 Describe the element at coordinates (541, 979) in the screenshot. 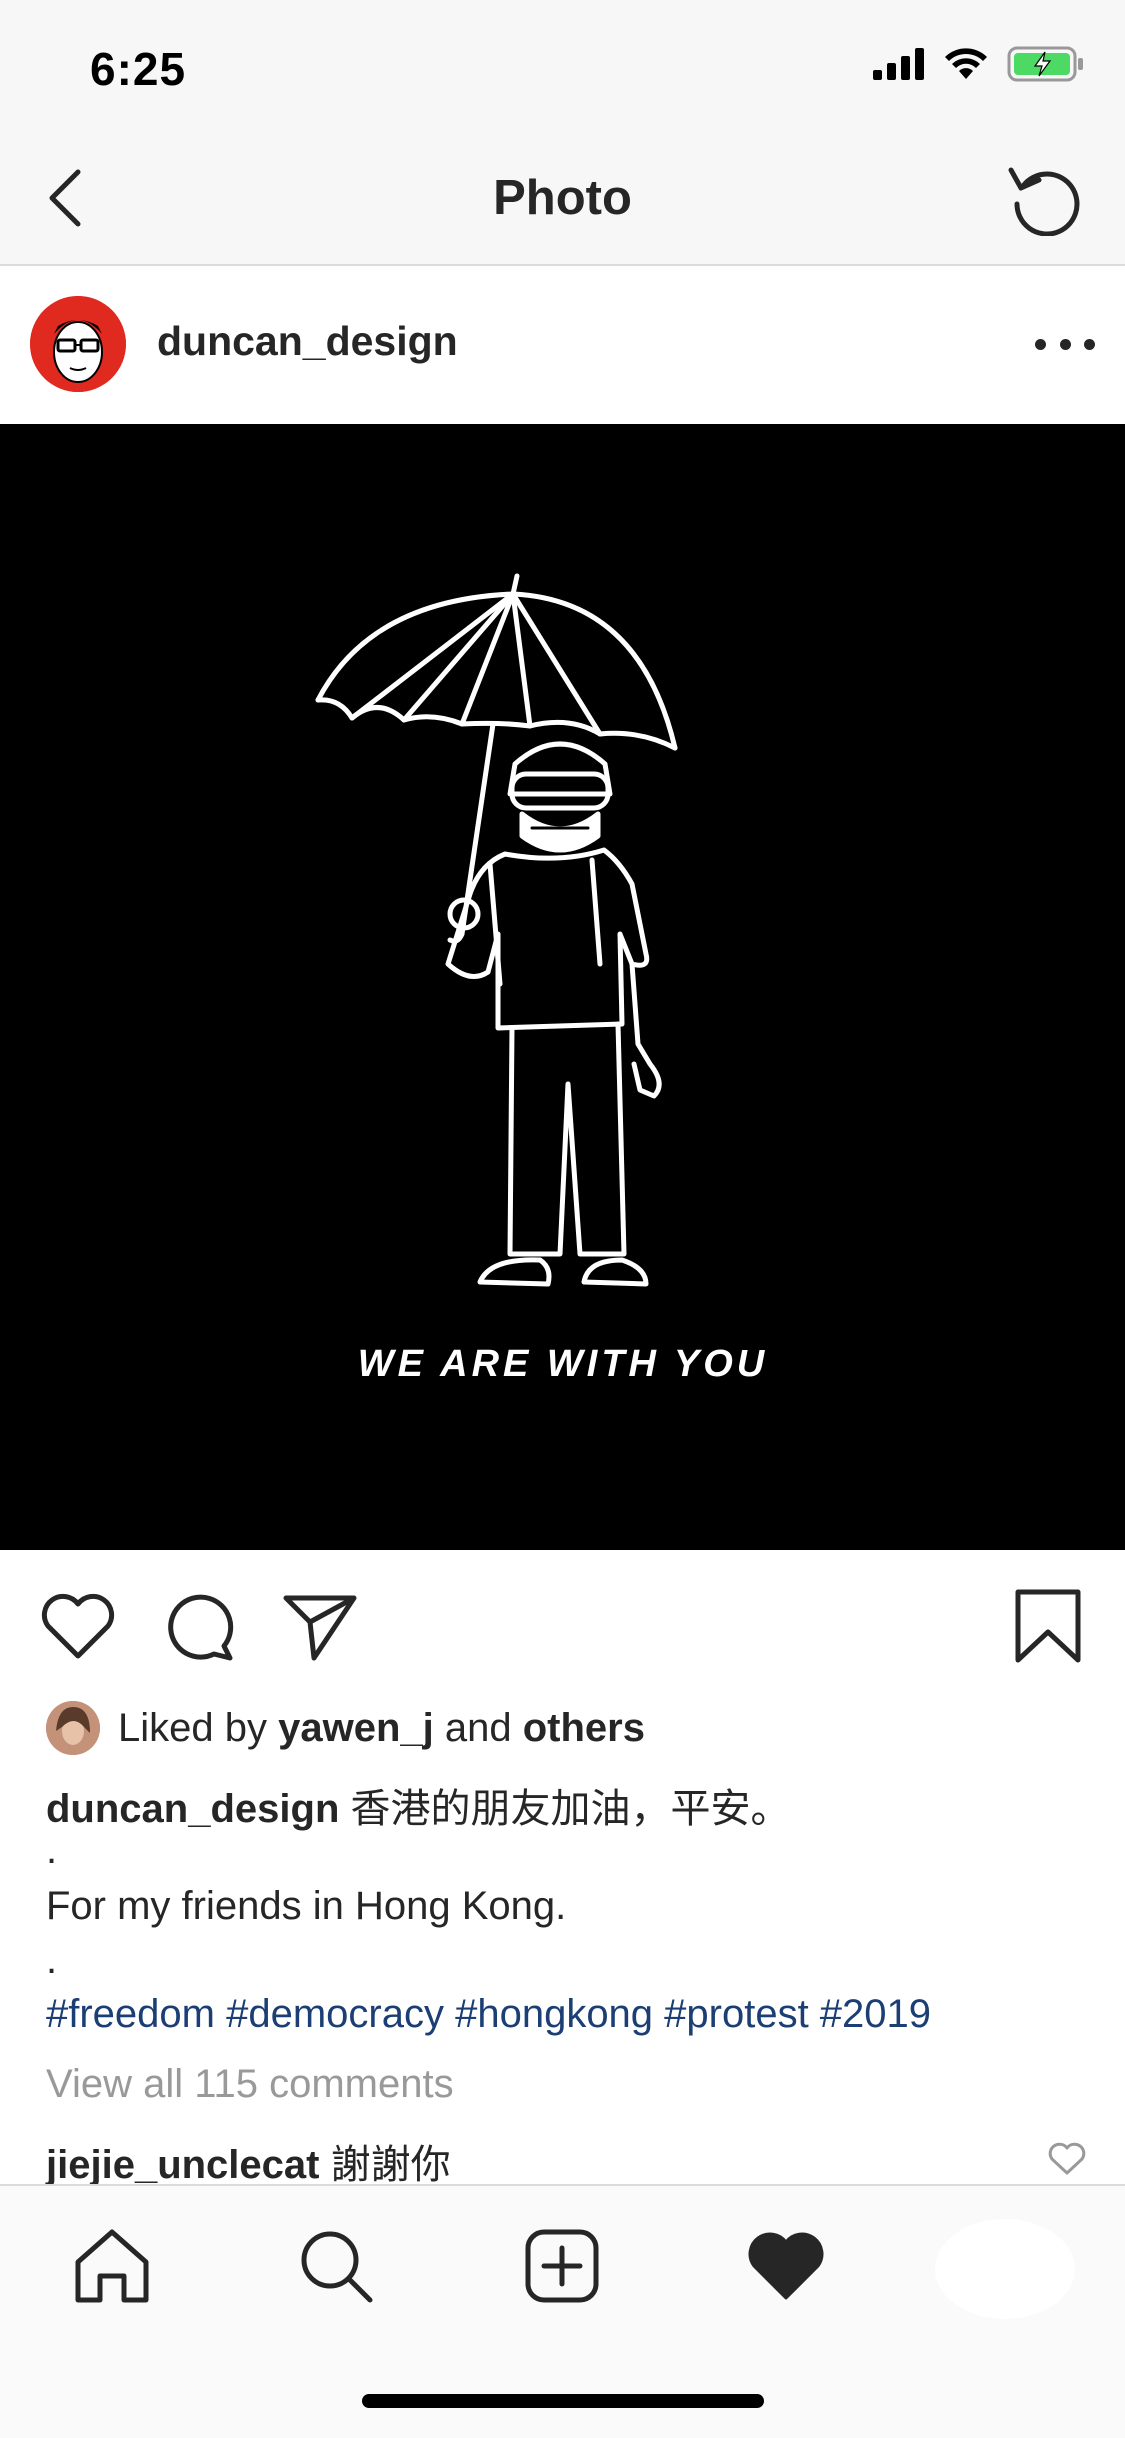

I see `protester-illustration: WE ARE WITH YOU` at that location.